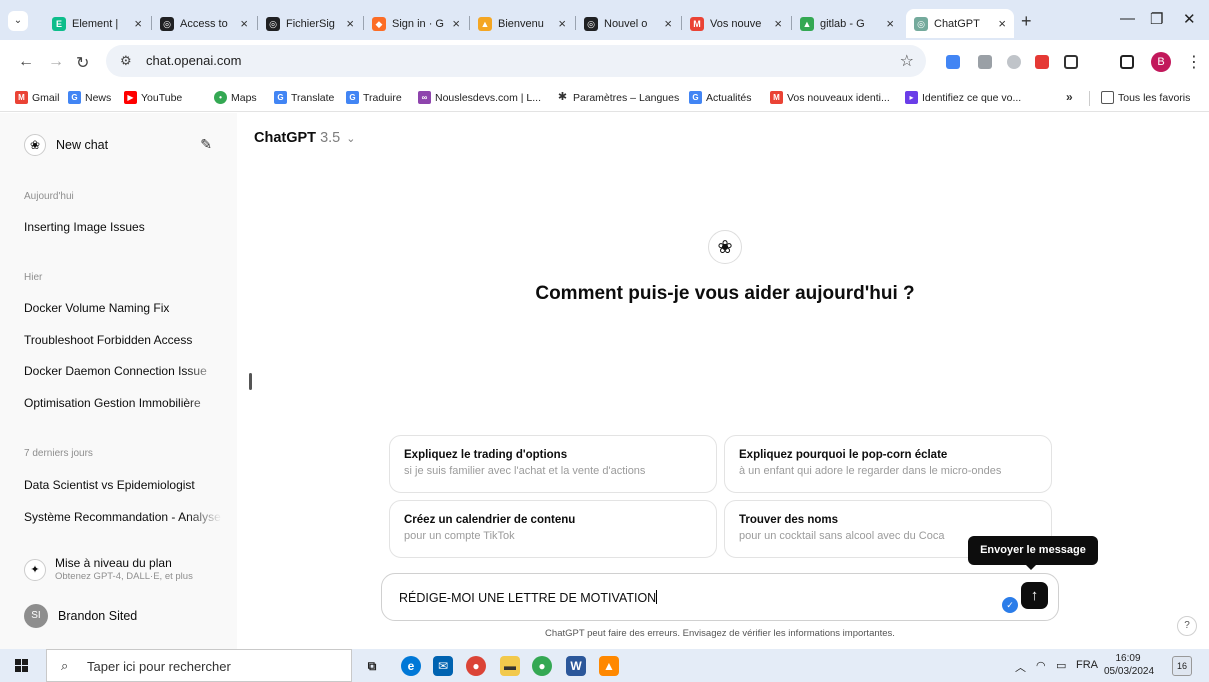 Image resolution: width=1209 pixels, height=682 pixels. What do you see at coordinates (1071, 62) in the screenshot?
I see `extensions-puzzle-icon` at bounding box center [1071, 62].